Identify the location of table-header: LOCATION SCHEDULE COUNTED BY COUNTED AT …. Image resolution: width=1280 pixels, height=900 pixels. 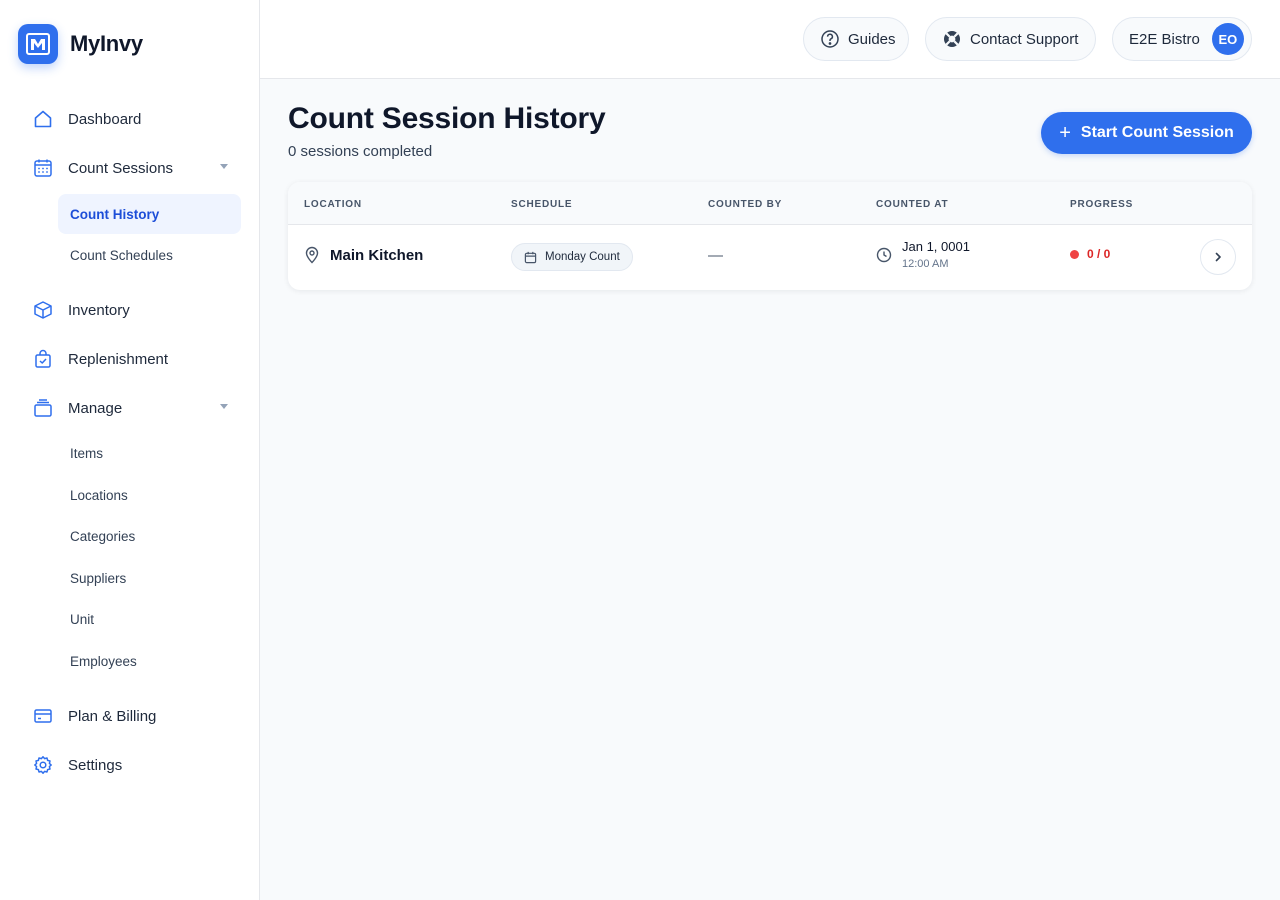
(770, 203).